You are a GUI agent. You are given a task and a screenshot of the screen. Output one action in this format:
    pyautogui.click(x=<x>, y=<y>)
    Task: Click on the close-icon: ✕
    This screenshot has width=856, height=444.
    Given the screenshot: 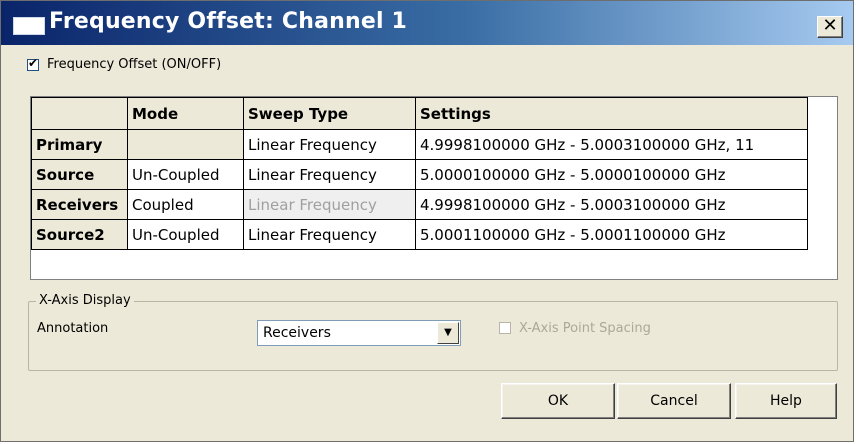 What is the action you would take?
    pyautogui.click(x=830, y=25)
    